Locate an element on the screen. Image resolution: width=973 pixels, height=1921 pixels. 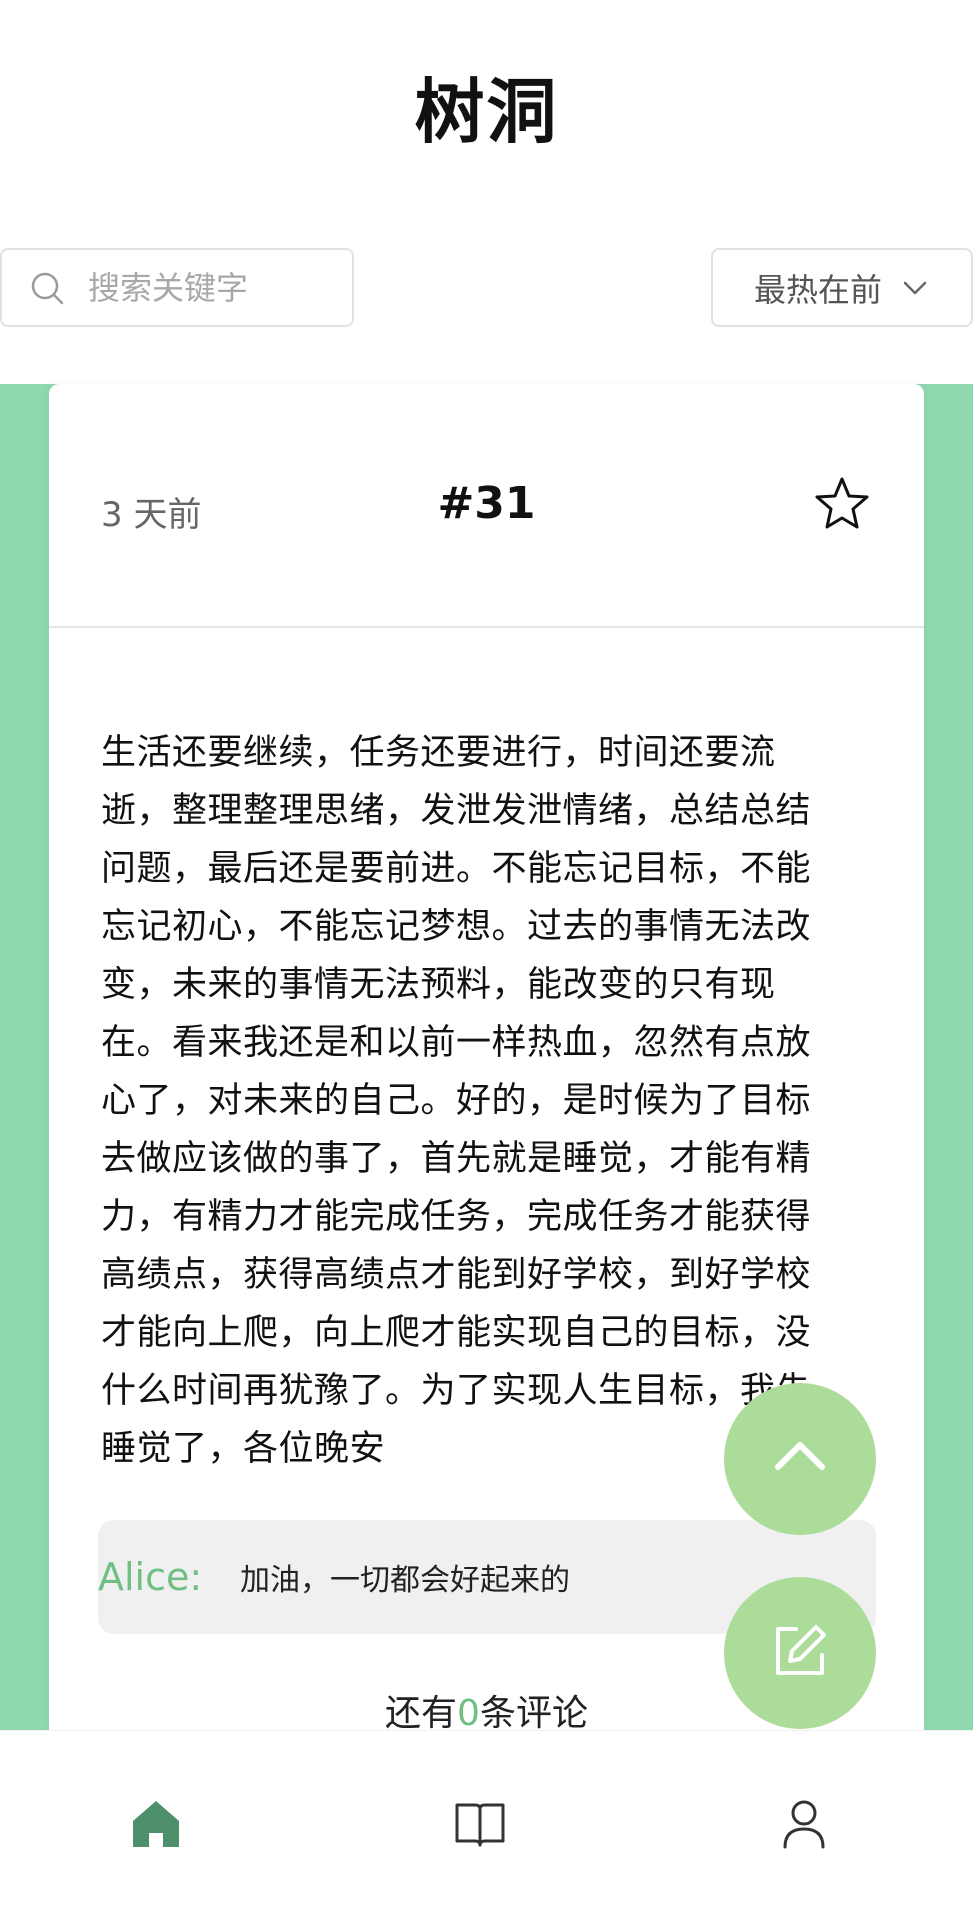
bottom-nav is located at coordinates (486, 1825).